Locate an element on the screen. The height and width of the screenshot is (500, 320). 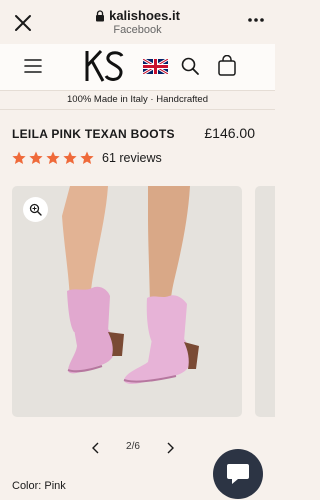
chat-button is located at coordinates (238, 474).